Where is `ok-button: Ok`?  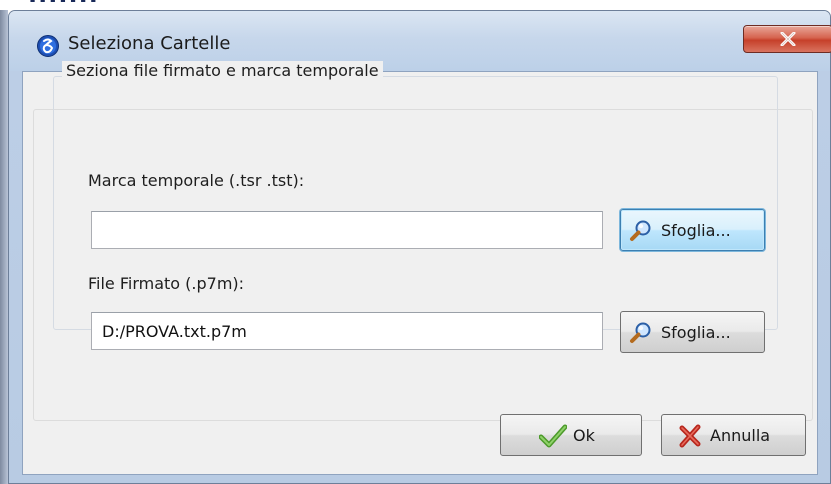
ok-button: Ok is located at coordinates (571, 435).